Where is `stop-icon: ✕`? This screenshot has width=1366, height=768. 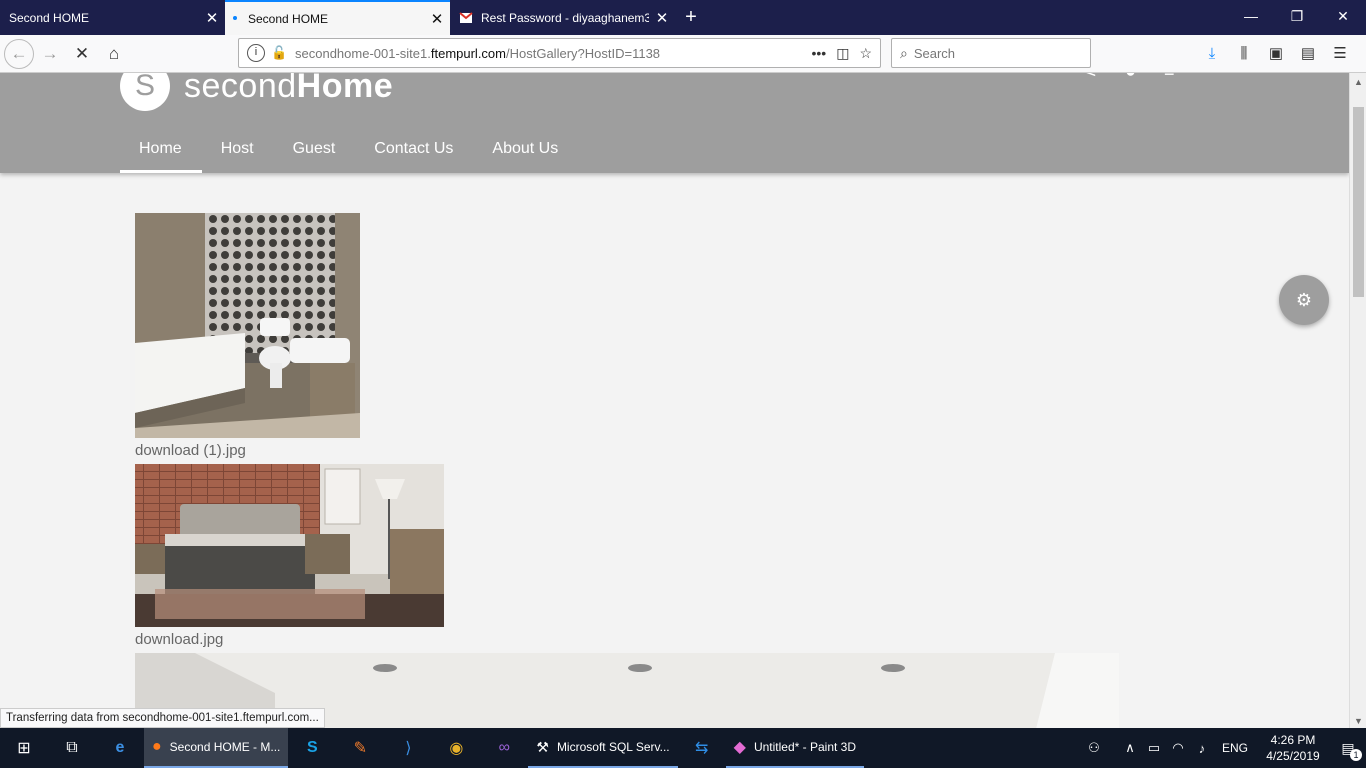
stop-icon: ✕ is located at coordinates (82, 54).